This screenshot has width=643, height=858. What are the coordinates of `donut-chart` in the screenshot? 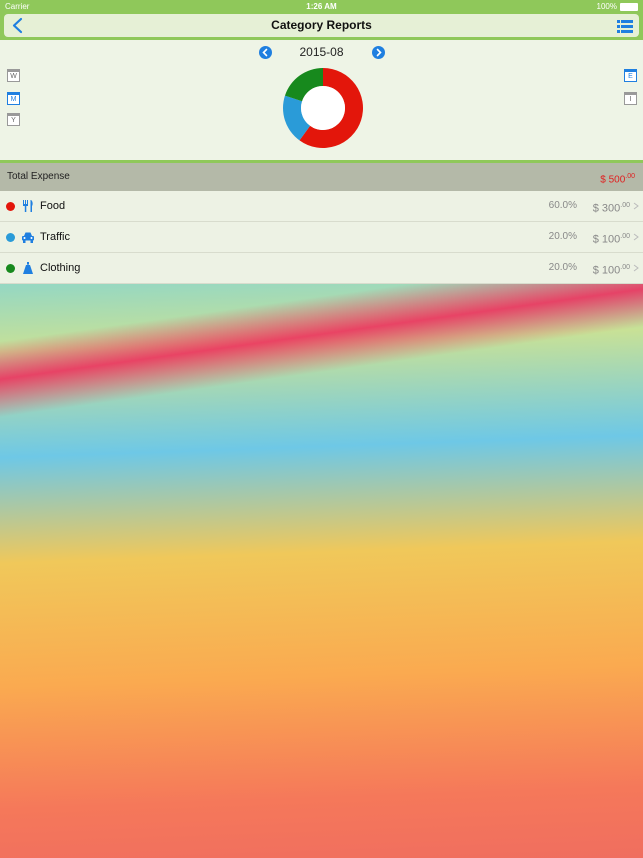 It's located at (323, 108).